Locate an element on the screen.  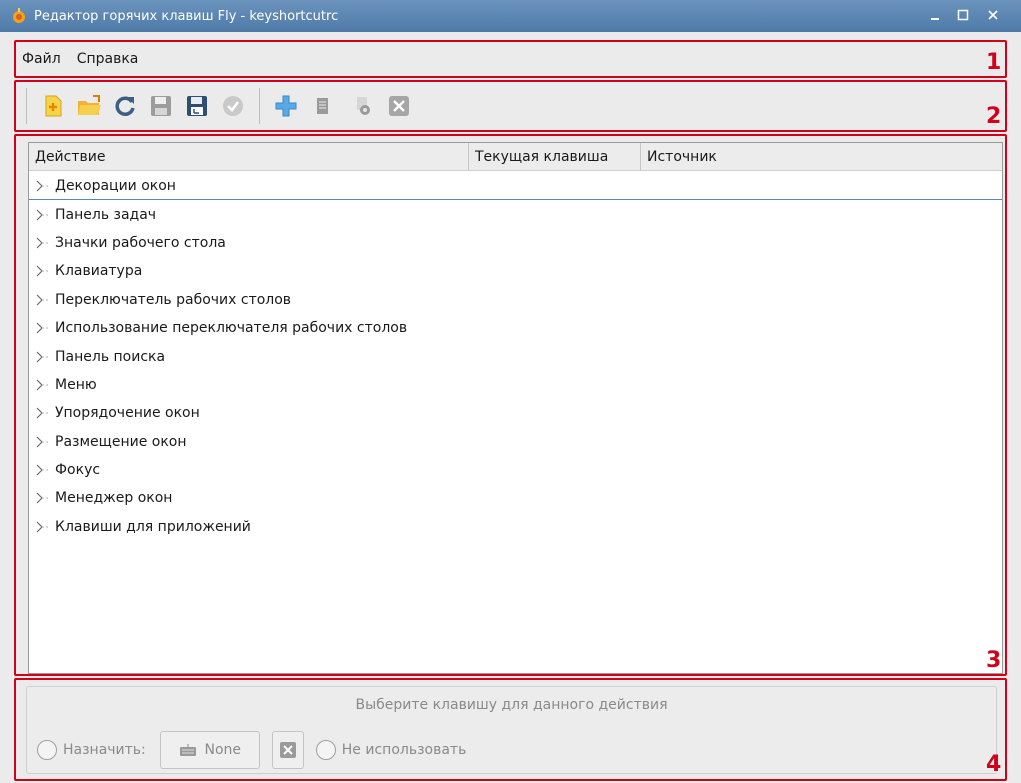
annotation-marker-2: 2 is located at coordinates (994, 116).